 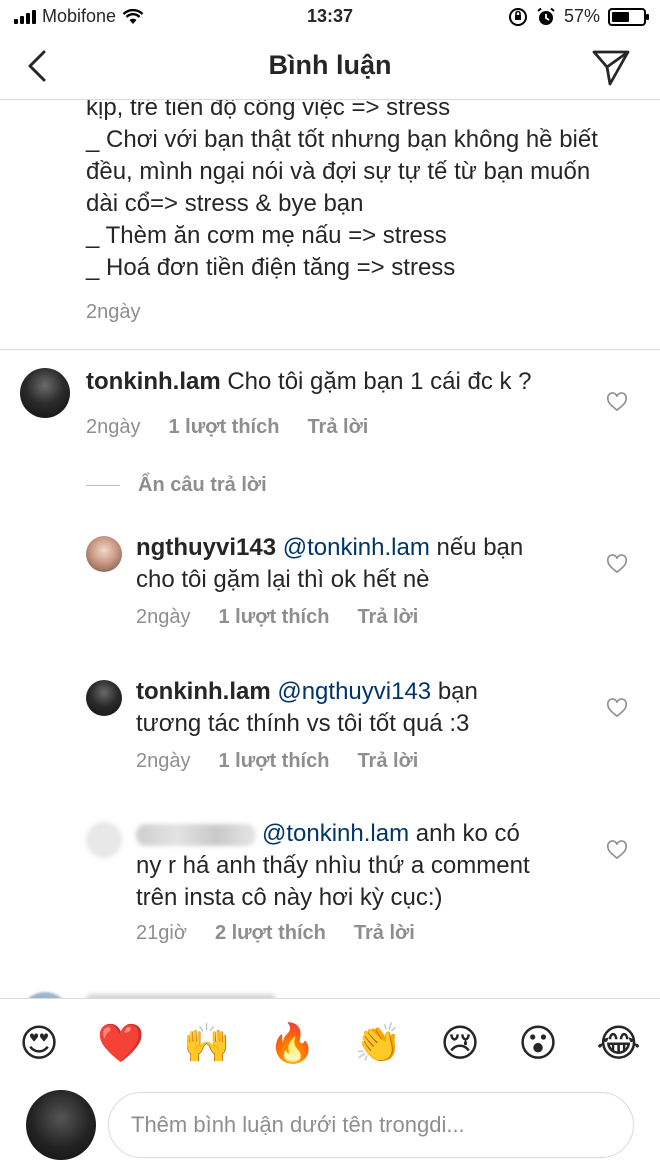 What do you see at coordinates (270, 933) in the screenshot?
I see `likes-count-link: 2 lượt thích` at bounding box center [270, 933].